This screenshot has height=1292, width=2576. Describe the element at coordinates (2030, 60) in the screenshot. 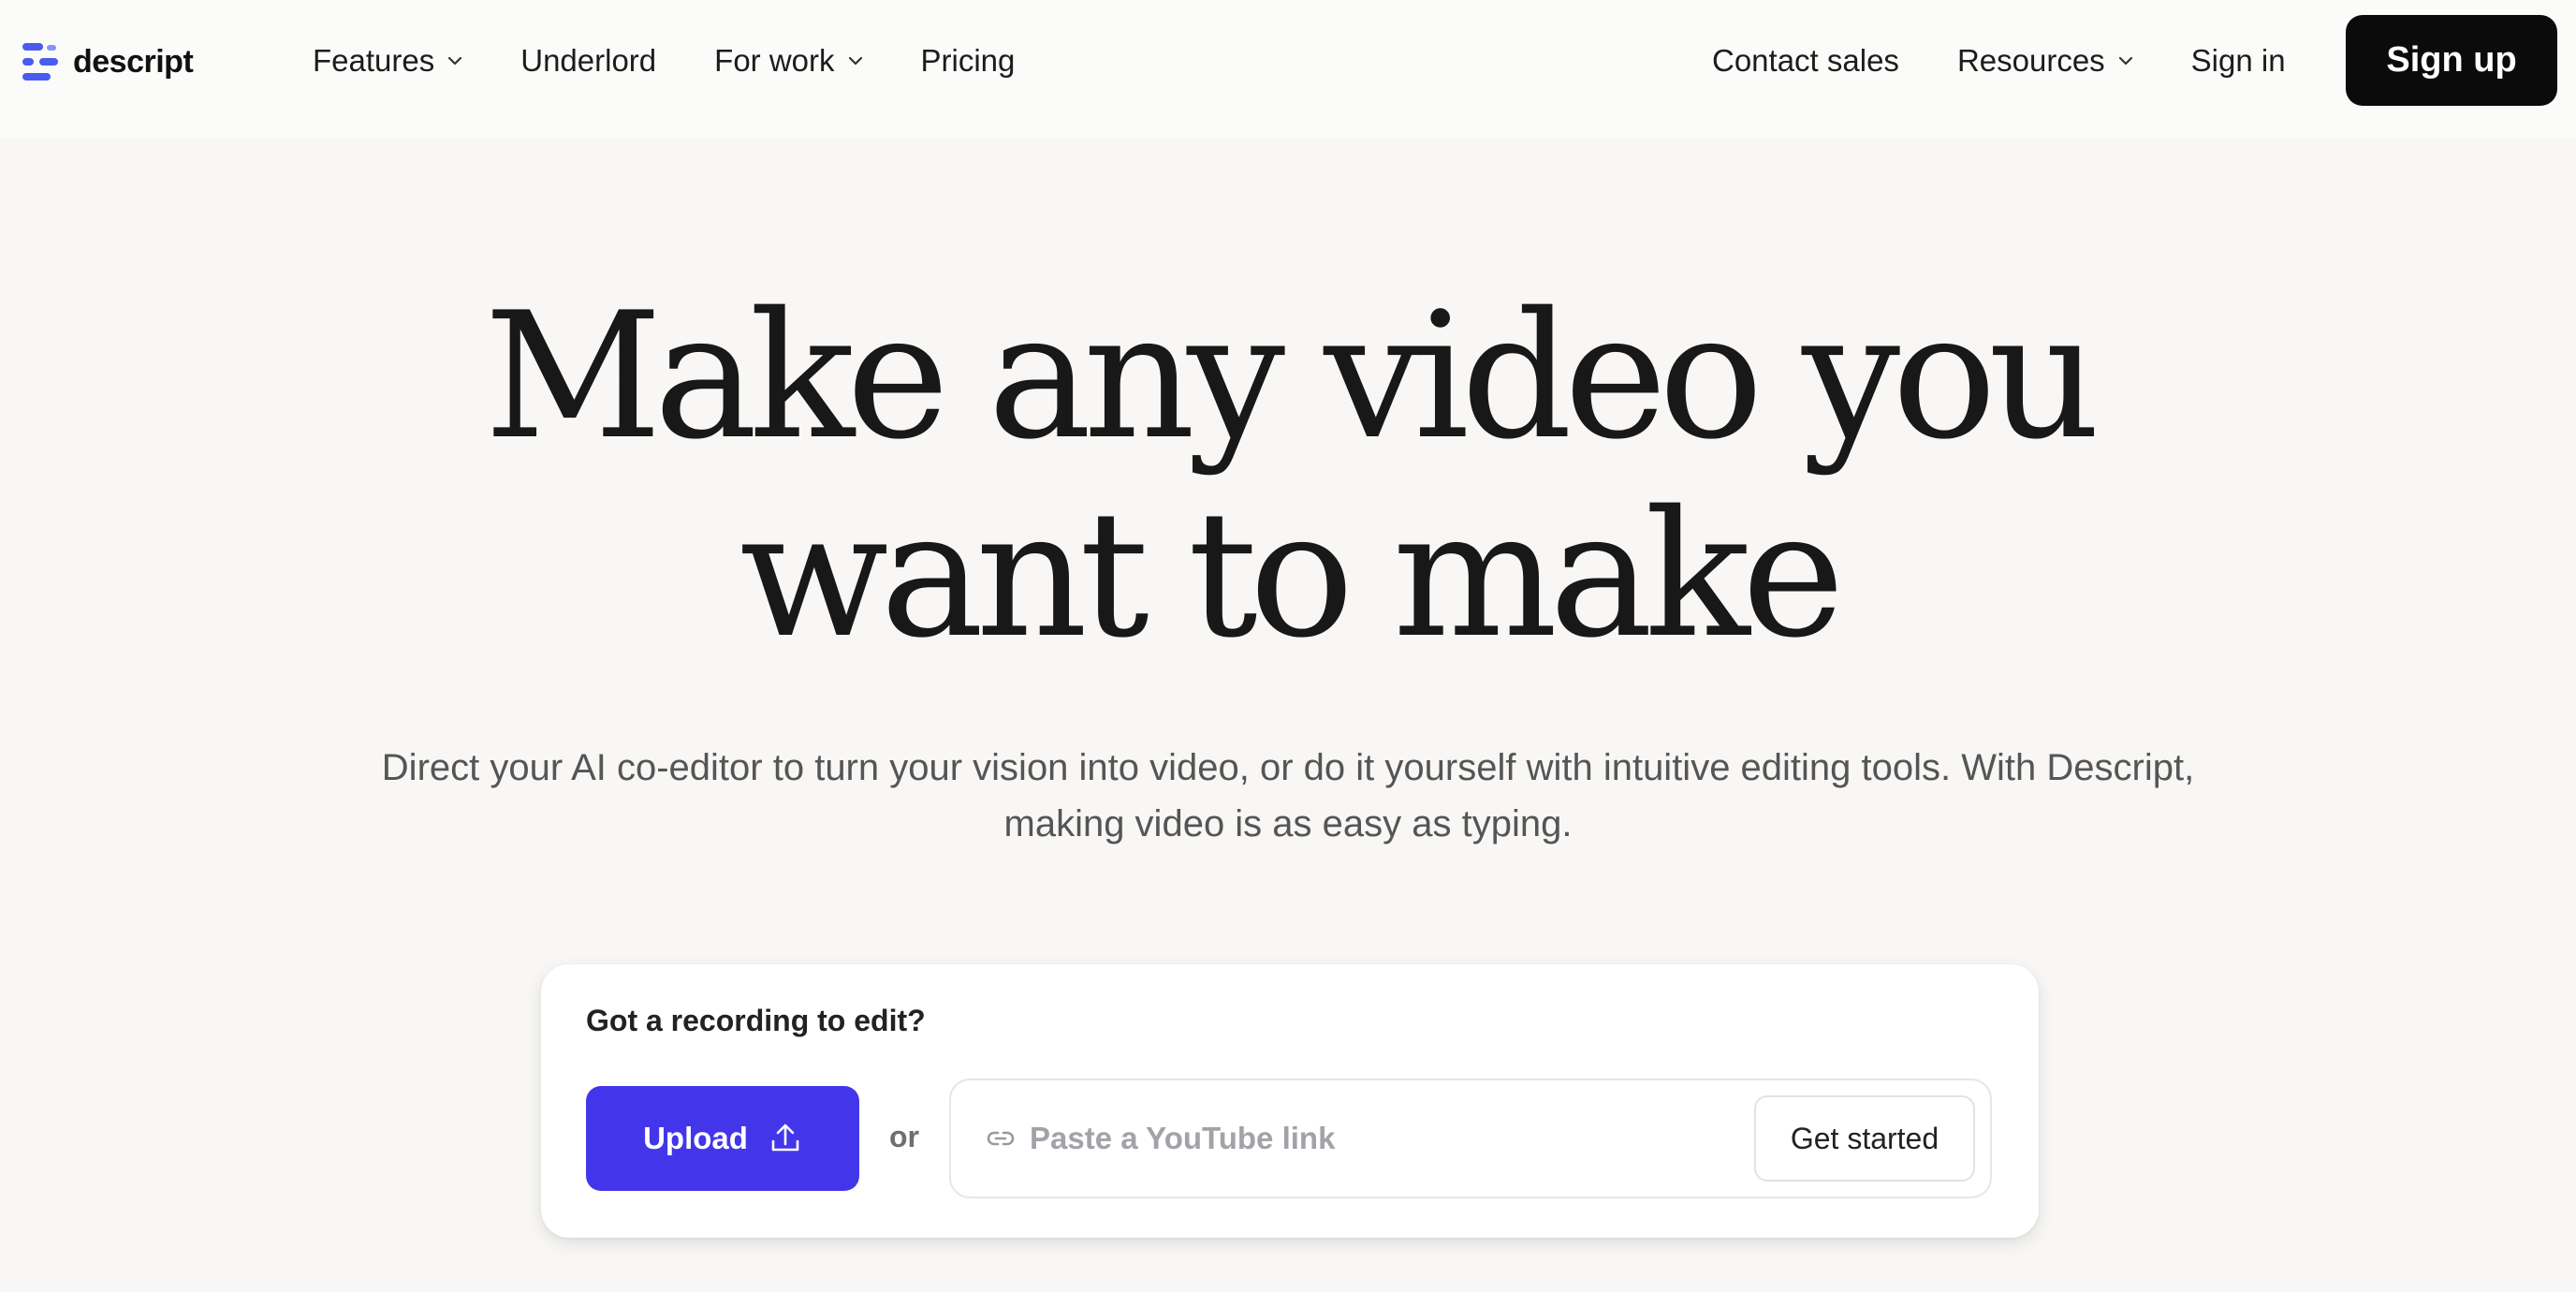

I see `nav-resources-label: Resources` at that location.